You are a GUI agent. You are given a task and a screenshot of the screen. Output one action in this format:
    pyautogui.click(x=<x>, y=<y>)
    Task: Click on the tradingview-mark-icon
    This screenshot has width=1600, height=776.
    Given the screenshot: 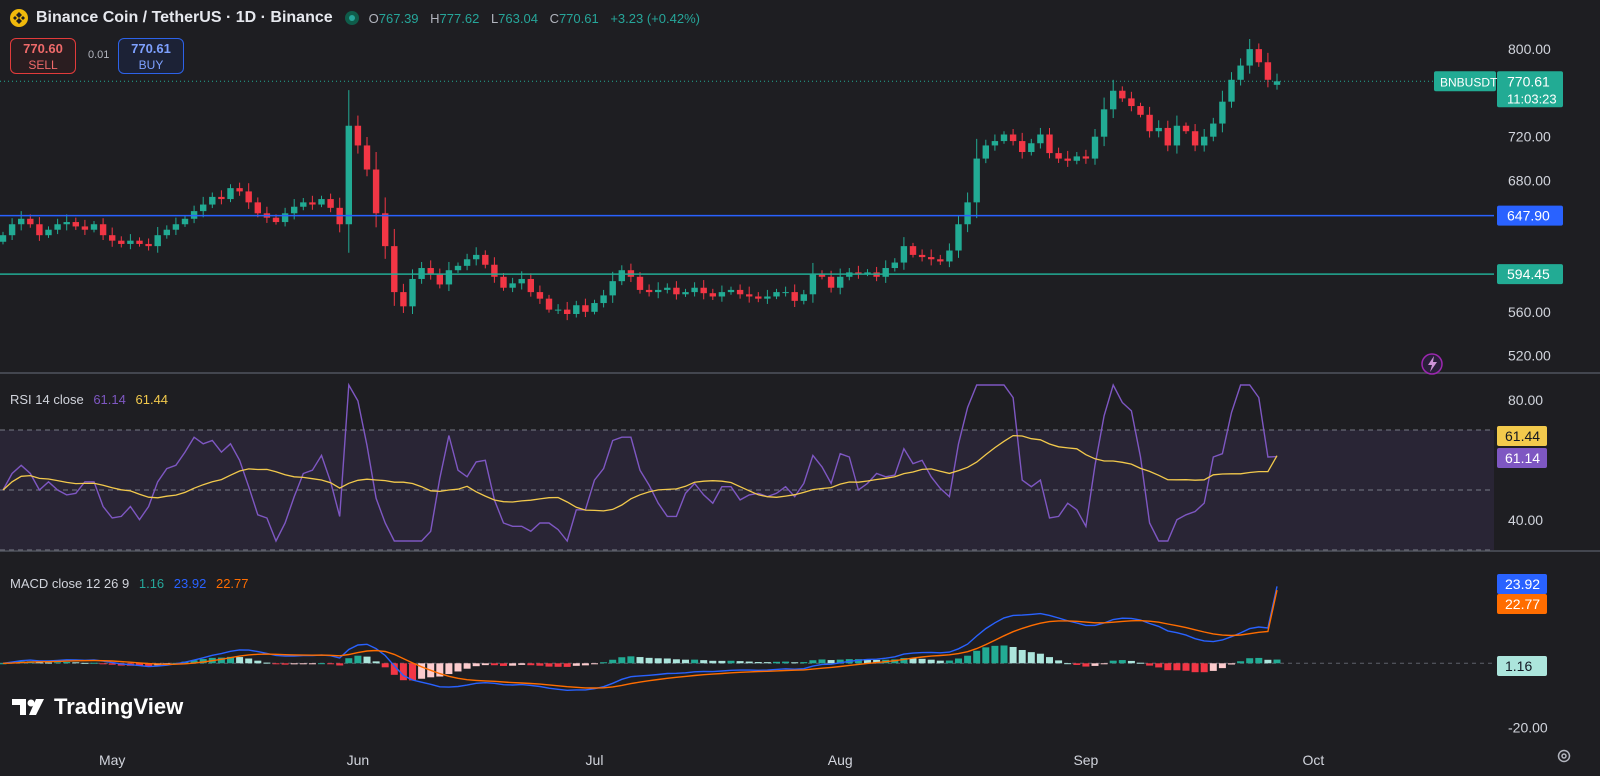 What is the action you would take?
    pyautogui.click(x=28, y=707)
    